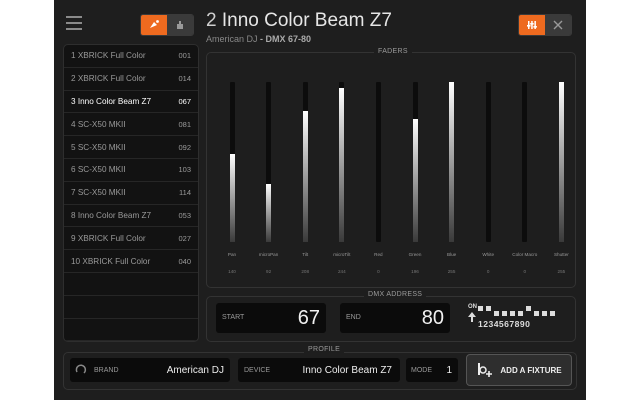  Describe the element at coordinates (432, 318) in the screenshot. I see `end-value: 80` at that location.